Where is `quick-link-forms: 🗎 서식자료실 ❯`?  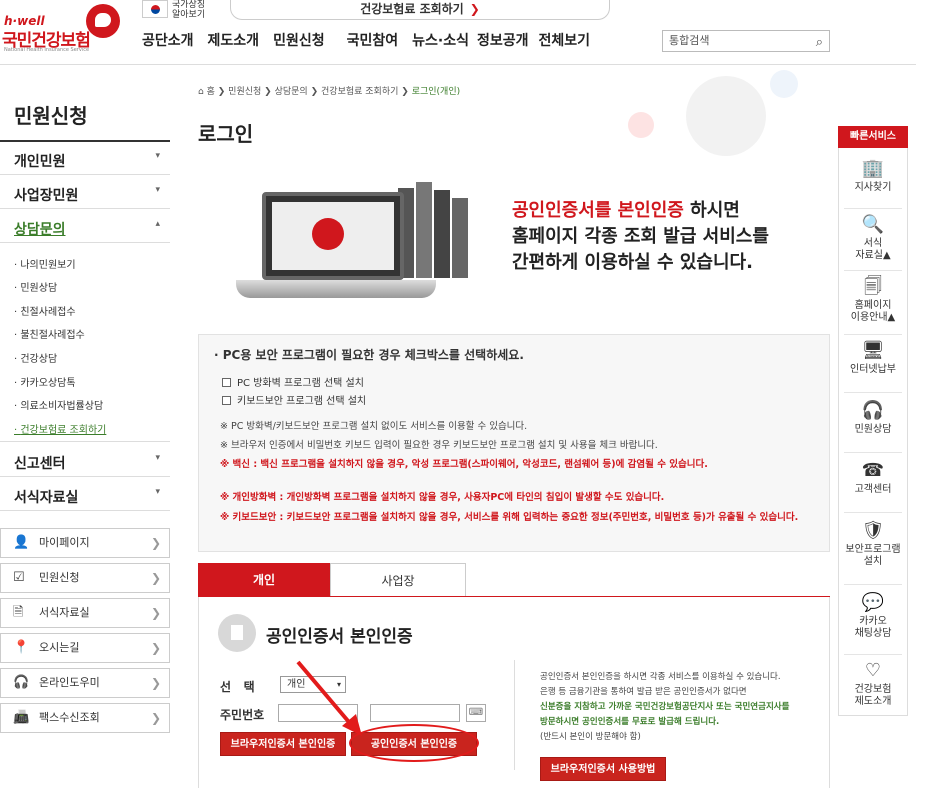 quick-link-forms: 🗎 서식자료실 ❯ is located at coordinates (85, 613).